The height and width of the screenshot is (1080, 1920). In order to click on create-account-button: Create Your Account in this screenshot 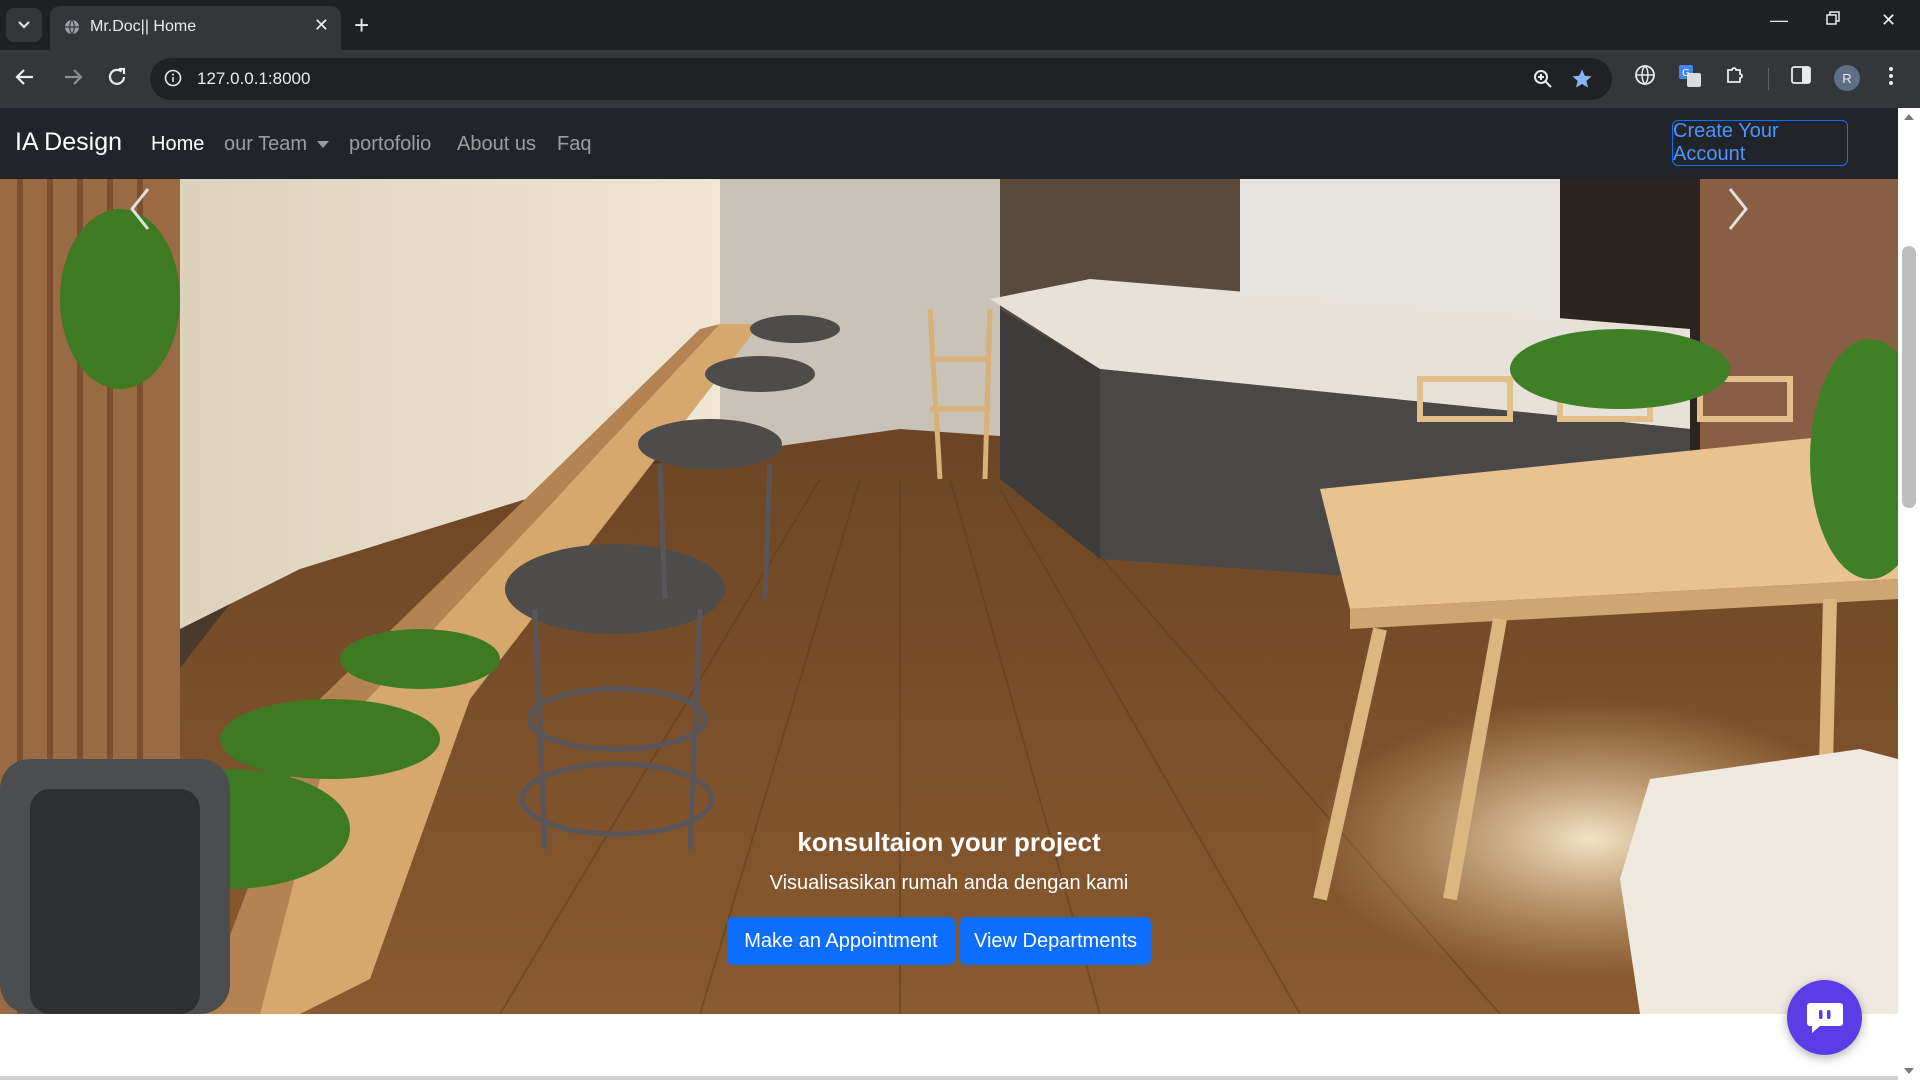, I will do `click(1760, 143)`.